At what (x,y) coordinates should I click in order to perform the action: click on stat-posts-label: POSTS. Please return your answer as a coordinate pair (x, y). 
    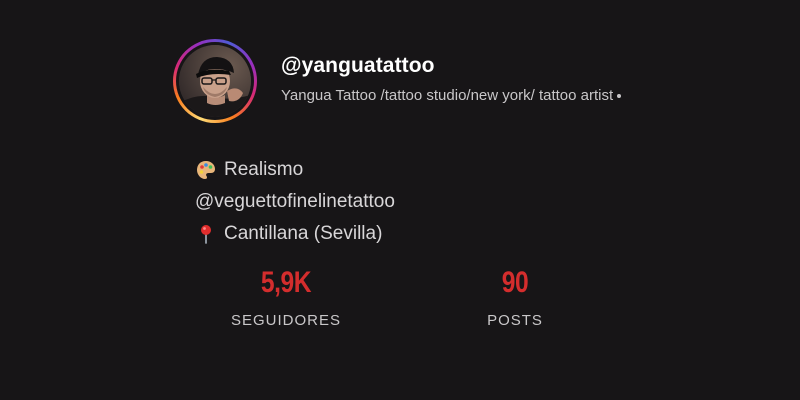
    Looking at the image, I should click on (515, 320).